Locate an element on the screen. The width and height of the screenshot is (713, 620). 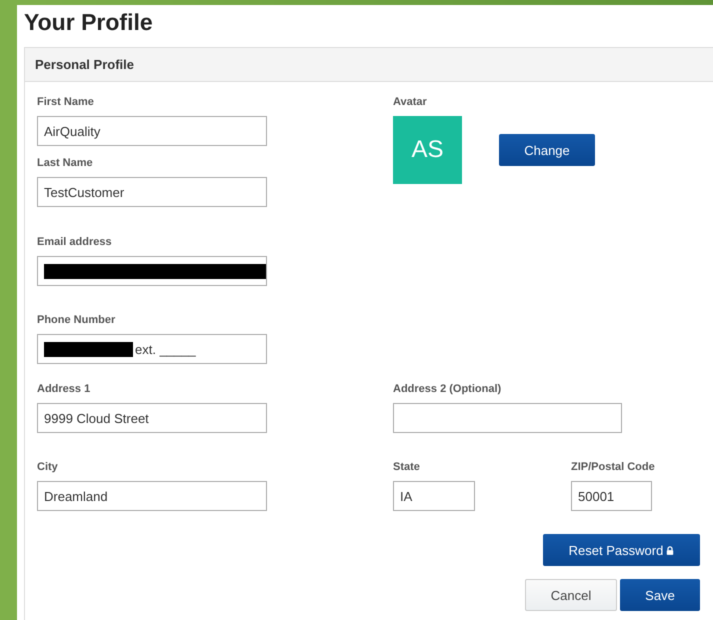
city-field: Dreamland is located at coordinates (152, 496).